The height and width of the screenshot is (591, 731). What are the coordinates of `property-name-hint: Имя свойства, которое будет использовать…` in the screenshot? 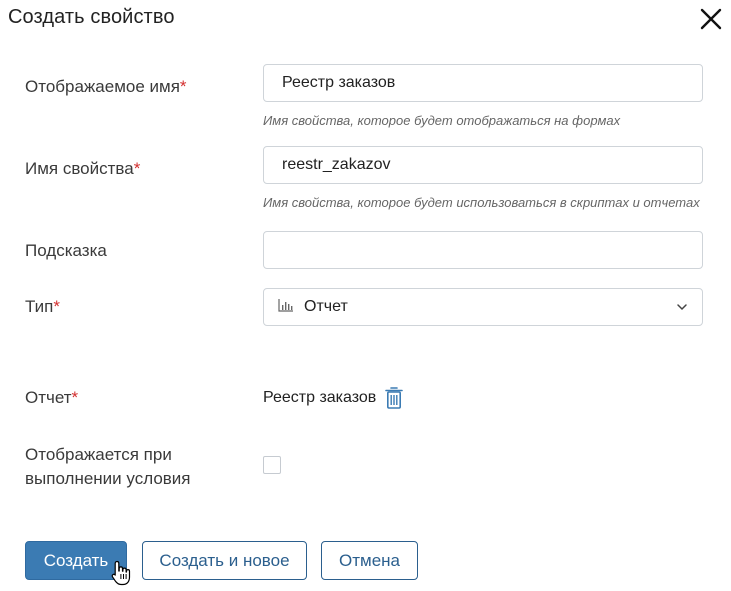 It's located at (481, 202).